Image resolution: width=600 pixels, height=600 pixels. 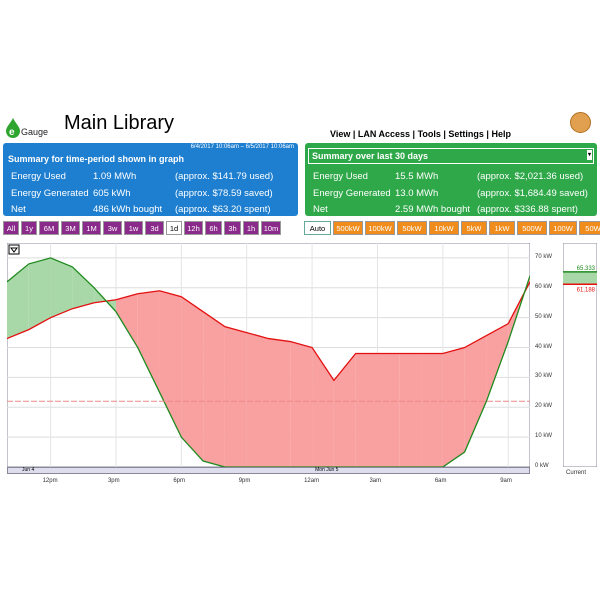 I want to click on y-tick-label: 20 kW, so click(x=544, y=406).